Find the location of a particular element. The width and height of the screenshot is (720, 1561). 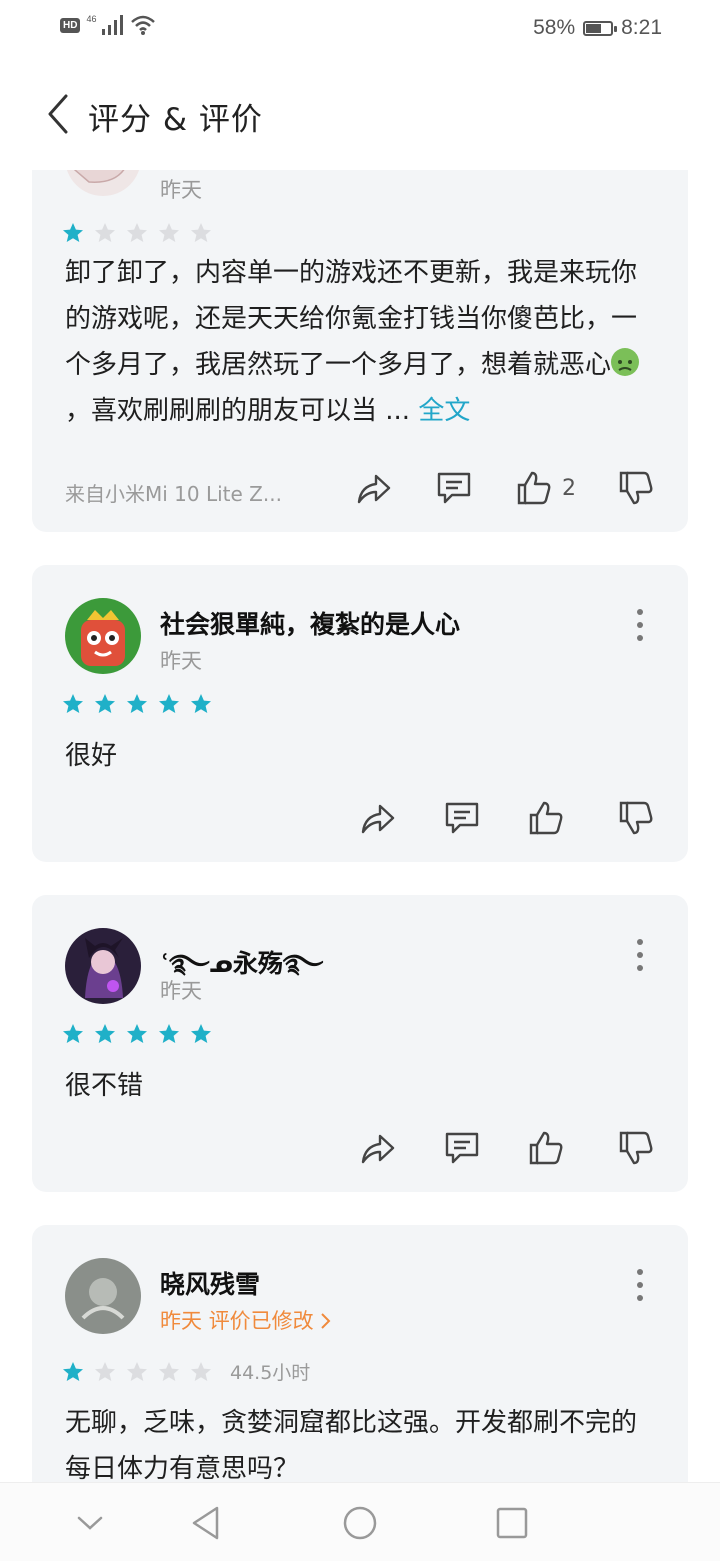

review-text: 无聊，乏味，贪婪洞窟都比这强。开发都刷不完的每日体力有意思吗？ is located at coordinates (351, 1445).